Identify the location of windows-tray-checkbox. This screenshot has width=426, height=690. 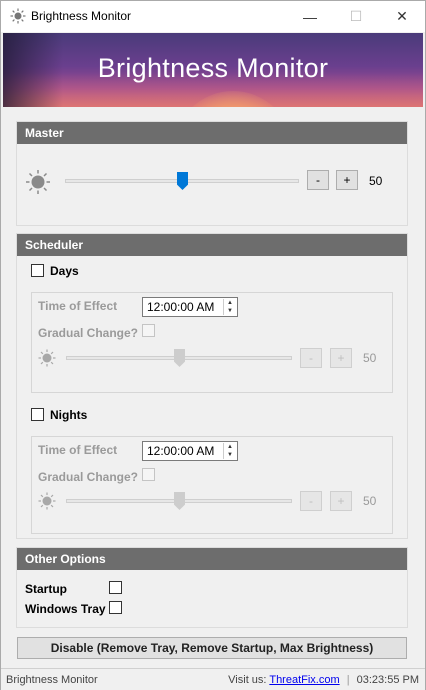
(115, 607).